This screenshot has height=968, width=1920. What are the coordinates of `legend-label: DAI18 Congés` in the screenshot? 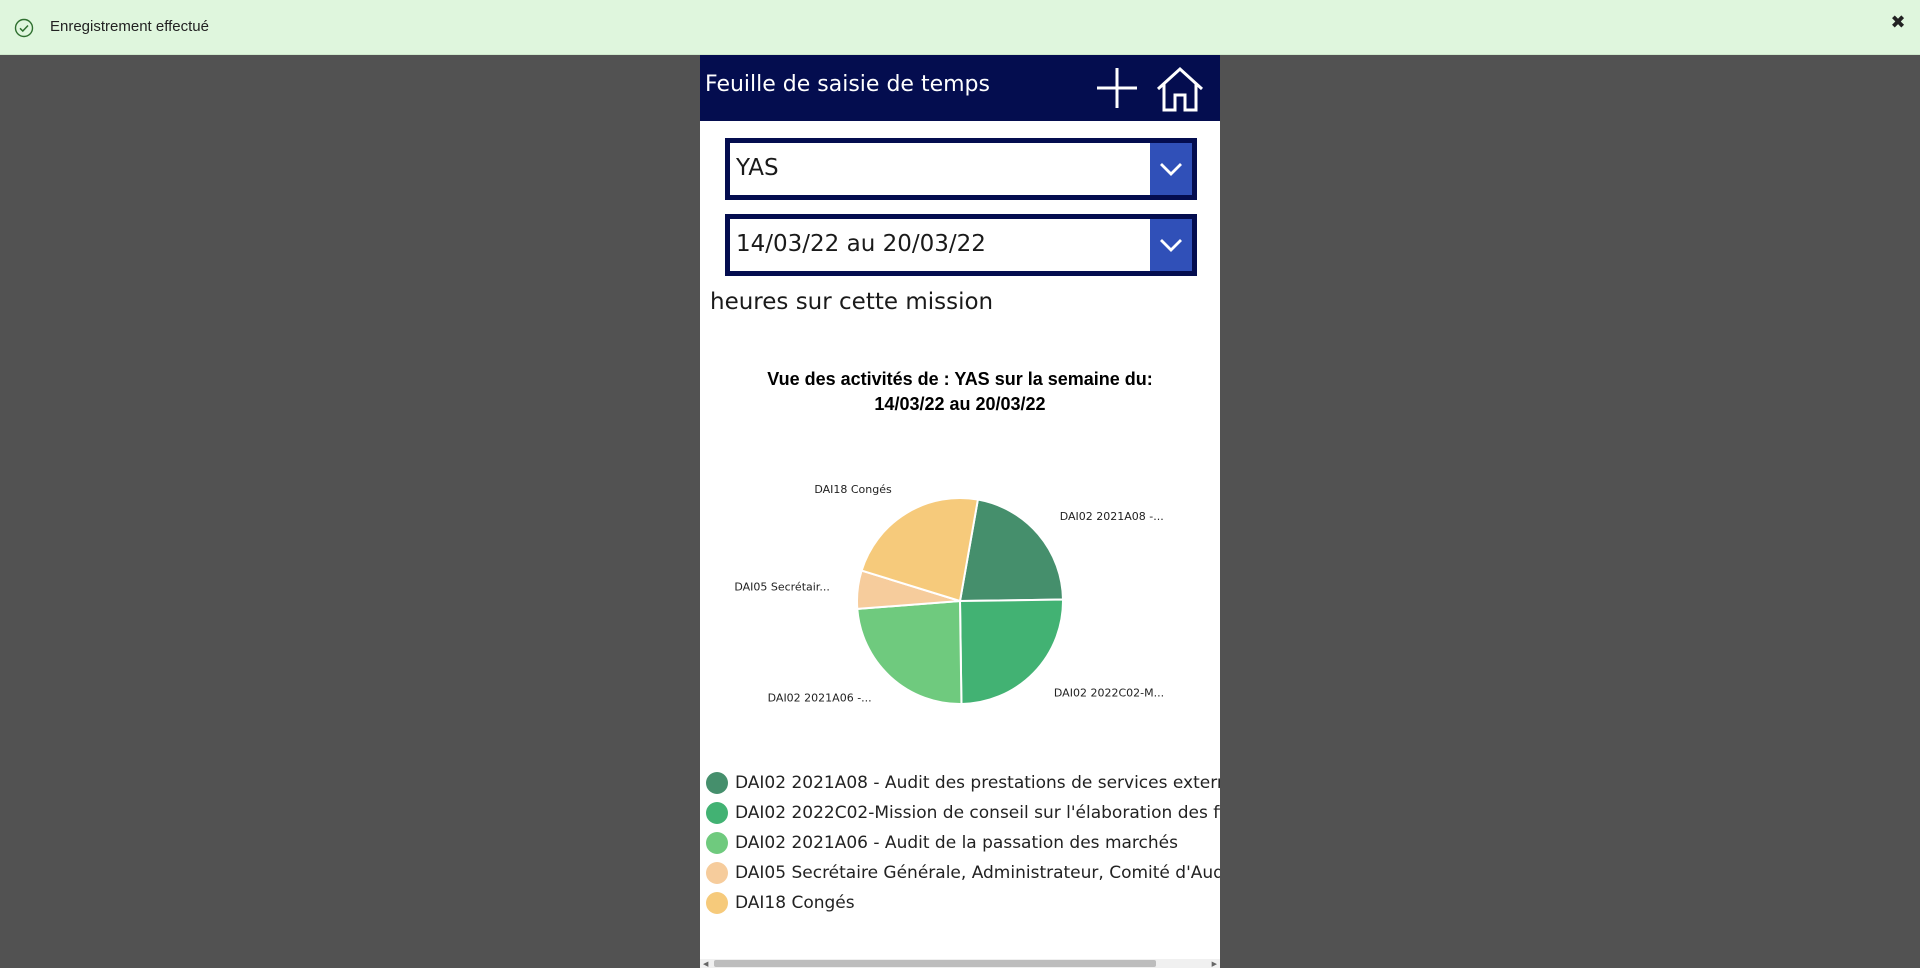 It's located at (795, 903).